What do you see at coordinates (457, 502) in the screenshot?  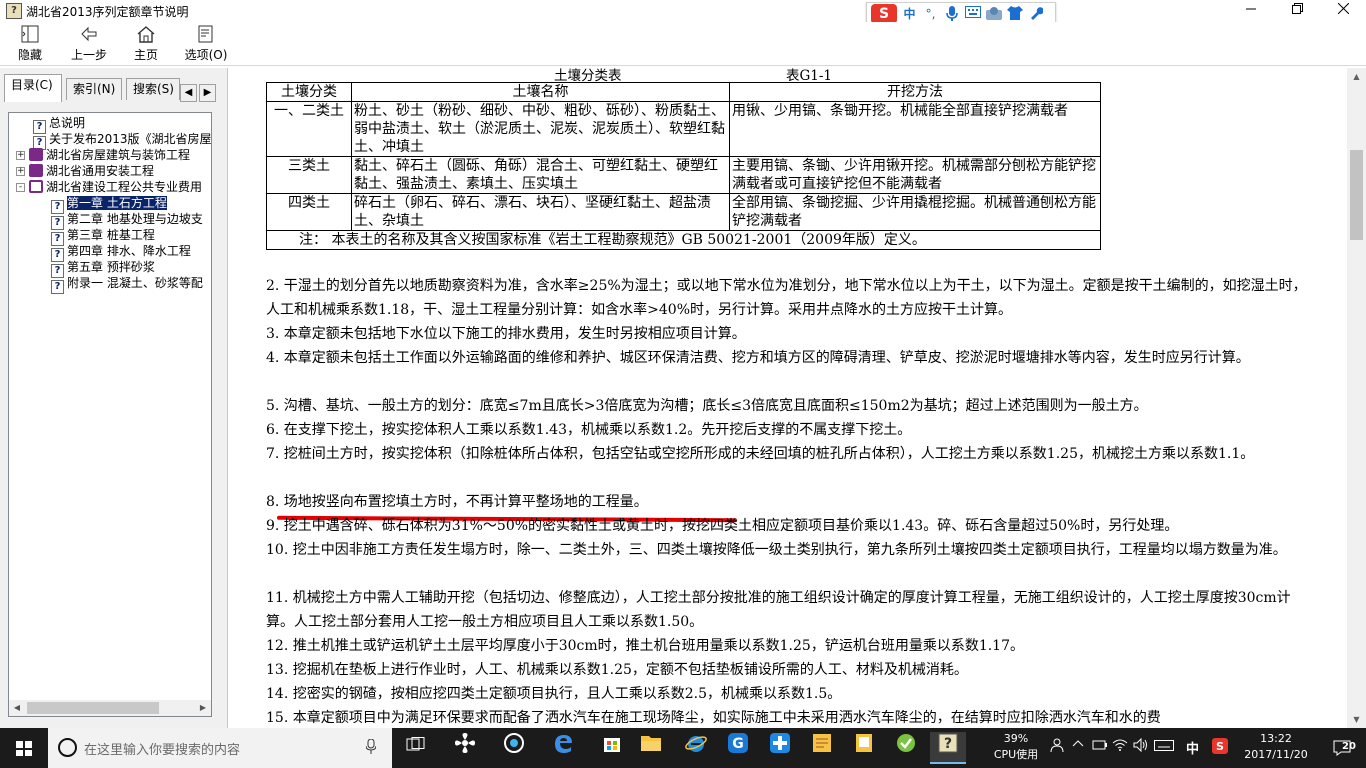 I see `paragraph-8: 8. 场地按竖向布置挖填土方时，不再计算平整场地的工程量。` at bounding box center [457, 502].